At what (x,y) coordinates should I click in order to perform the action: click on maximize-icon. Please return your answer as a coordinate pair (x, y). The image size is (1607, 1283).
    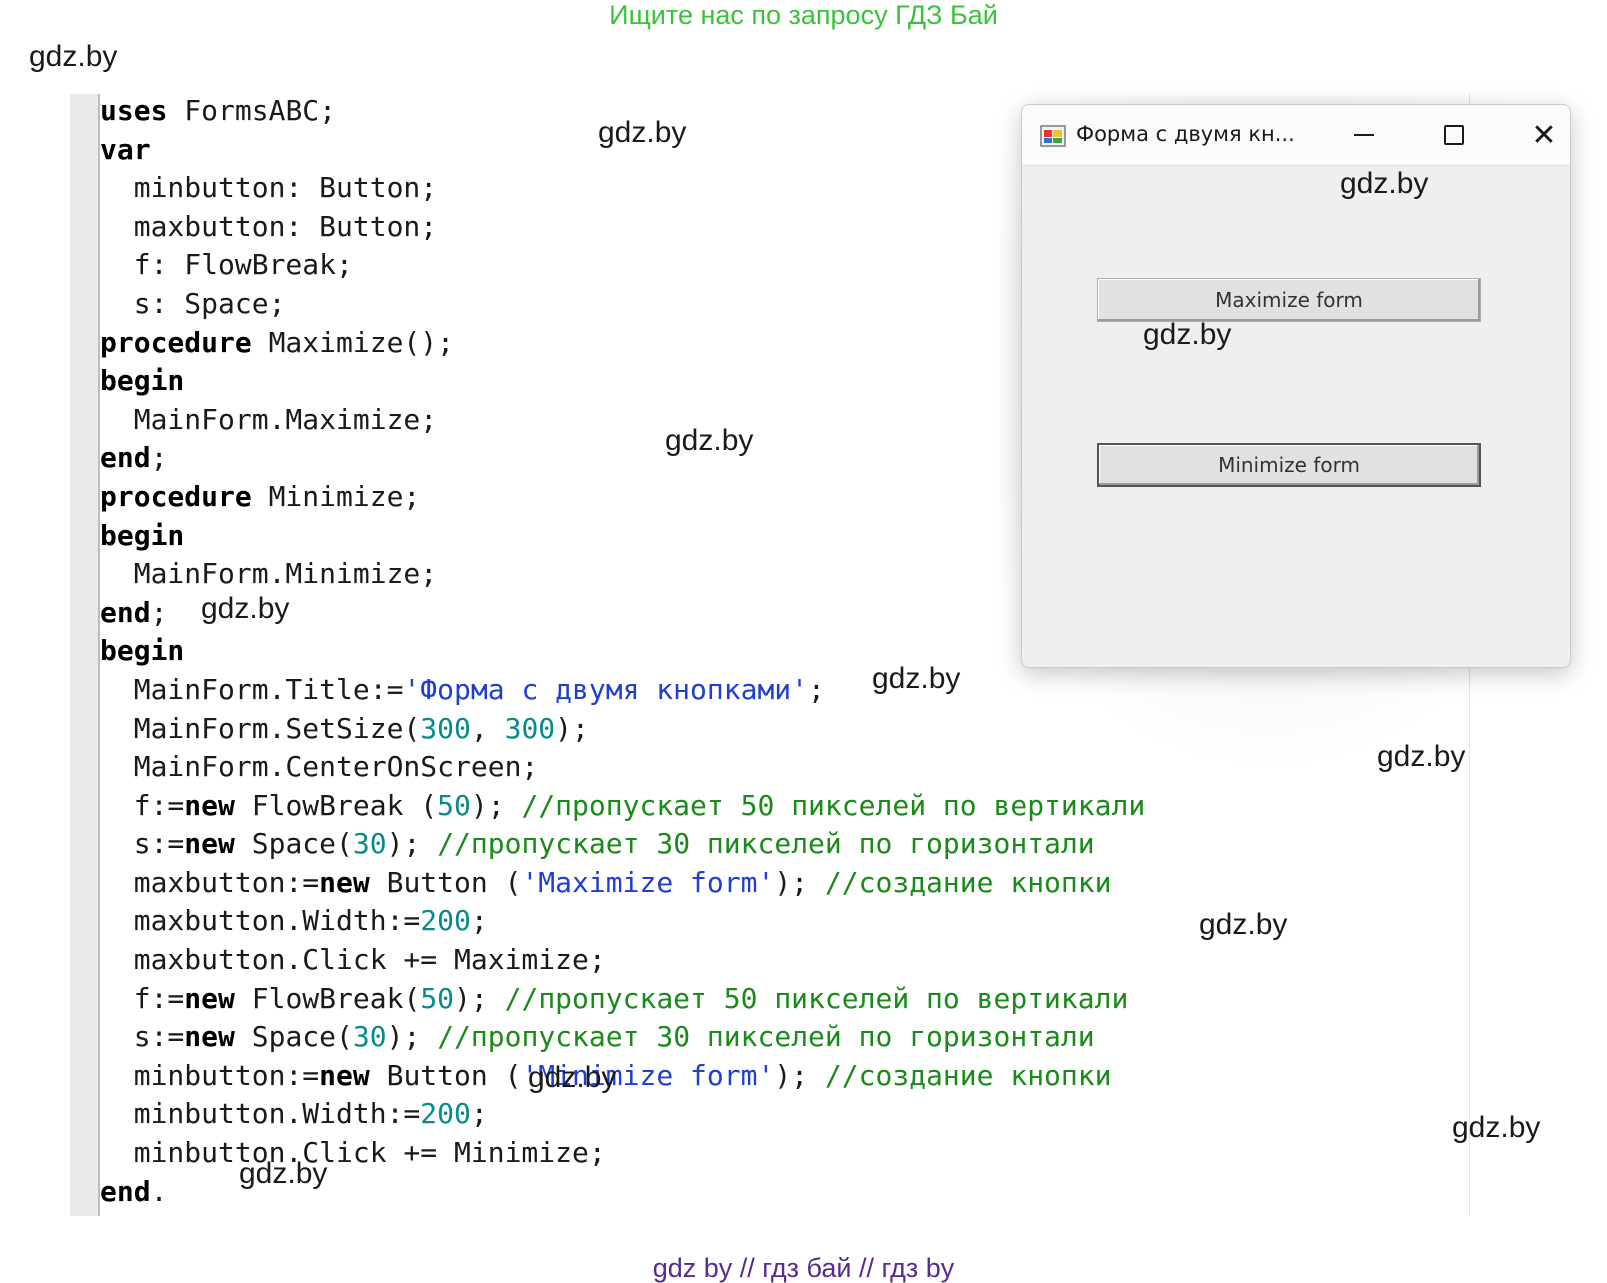
    Looking at the image, I should click on (1454, 135).